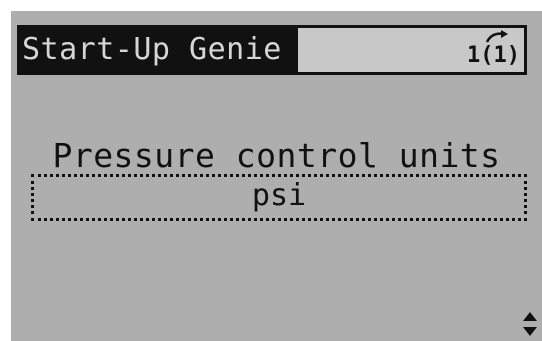  I want to click on parameter-value: psi, so click(279, 195).